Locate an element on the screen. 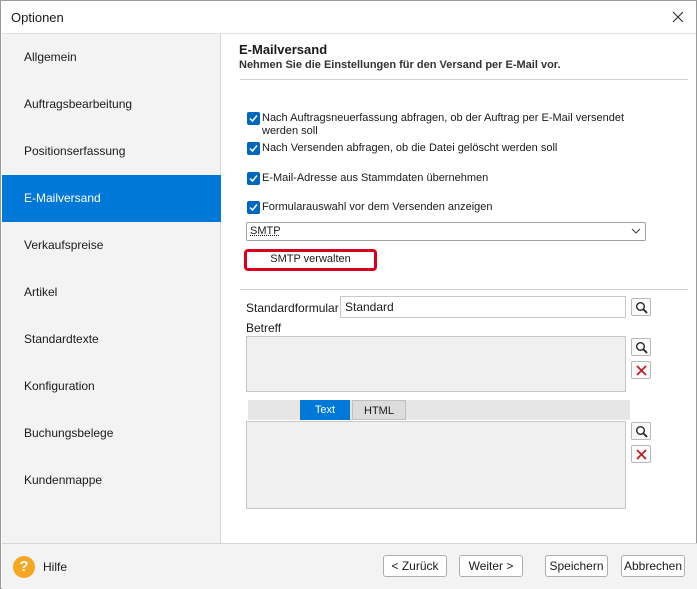  sidebar-item-positionserfassung: Positionserfassung is located at coordinates (111, 151).